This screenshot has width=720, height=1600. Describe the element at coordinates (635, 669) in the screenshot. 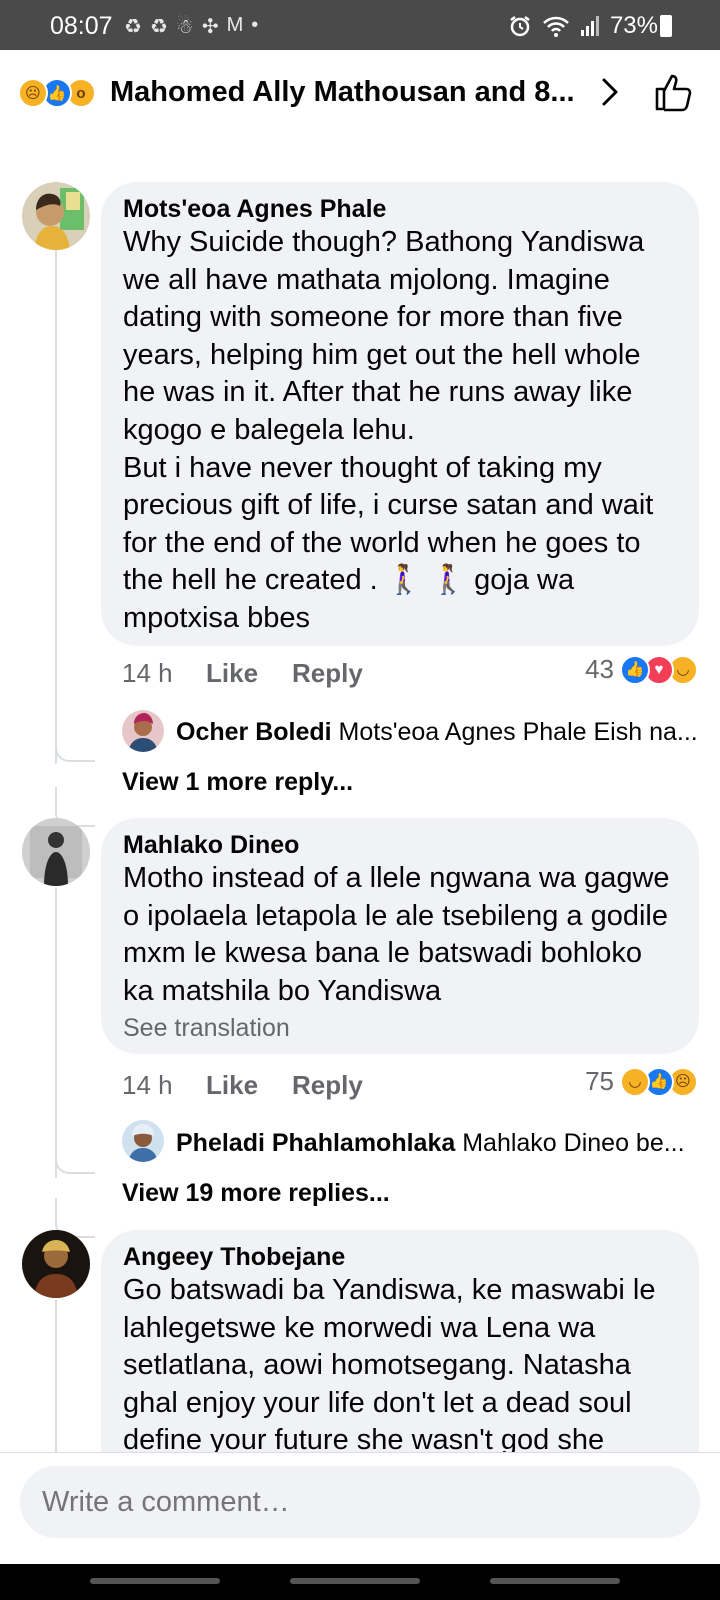

I see `like-reaction-icon: 👍` at that location.